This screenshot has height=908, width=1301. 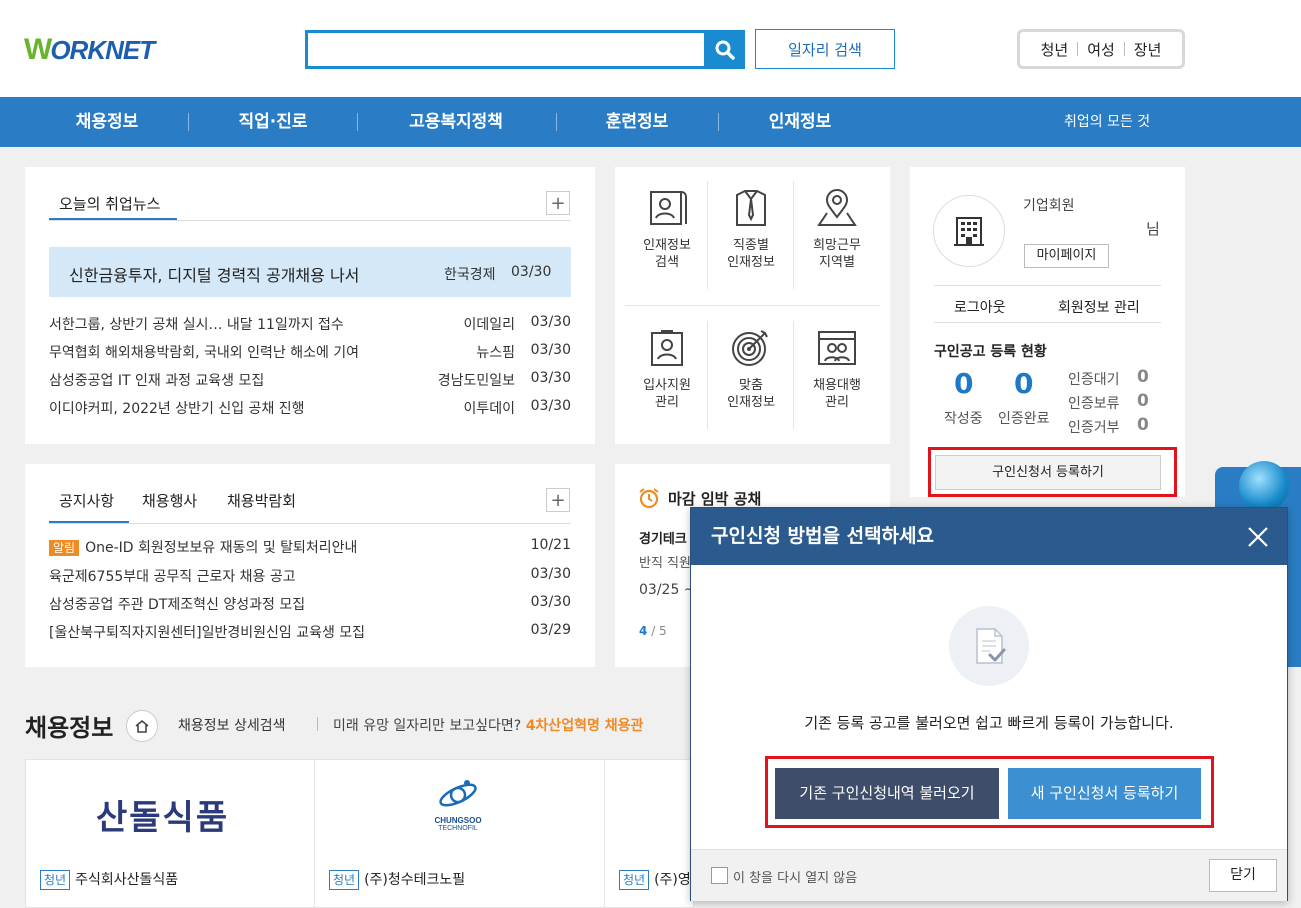 What do you see at coordinates (458, 805) in the screenshot?
I see `company-logo: CHUNGSOO TECHNOFIL` at bounding box center [458, 805].